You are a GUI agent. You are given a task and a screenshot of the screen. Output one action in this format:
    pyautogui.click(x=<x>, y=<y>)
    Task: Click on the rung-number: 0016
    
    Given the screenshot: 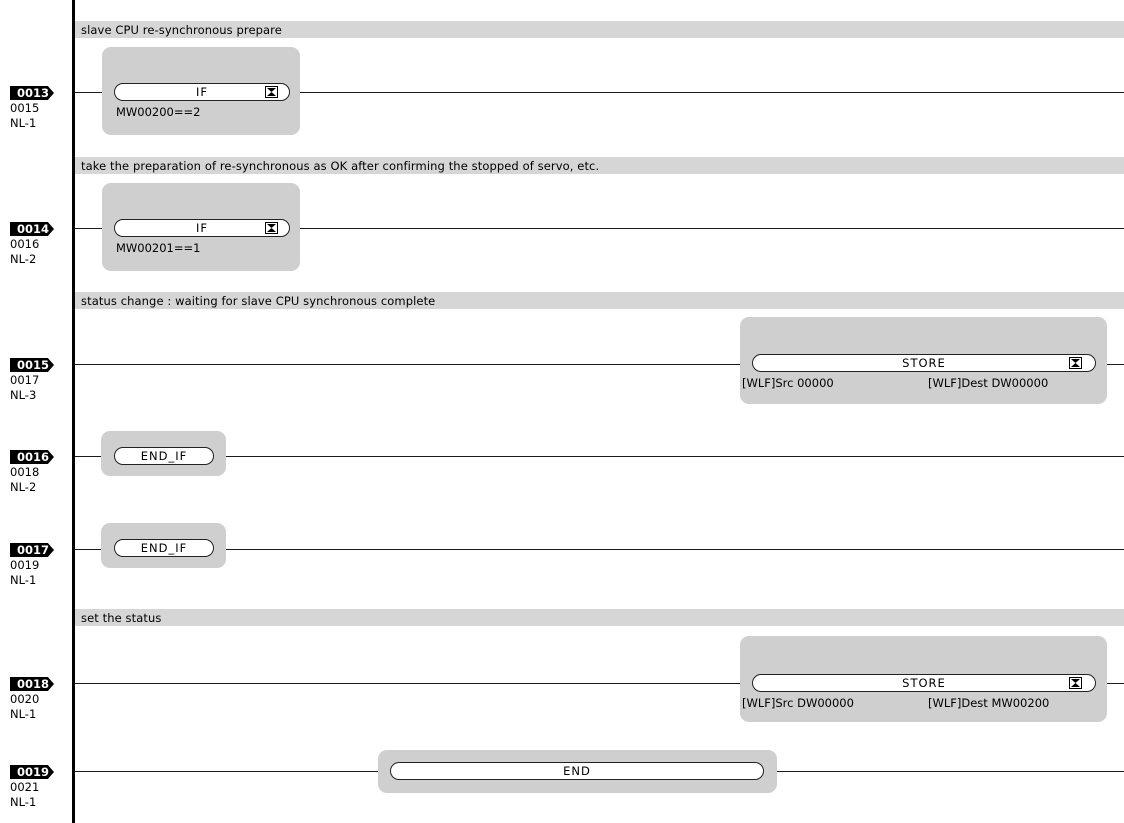 What is the action you would take?
    pyautogui.click(x=39, y=457)
    